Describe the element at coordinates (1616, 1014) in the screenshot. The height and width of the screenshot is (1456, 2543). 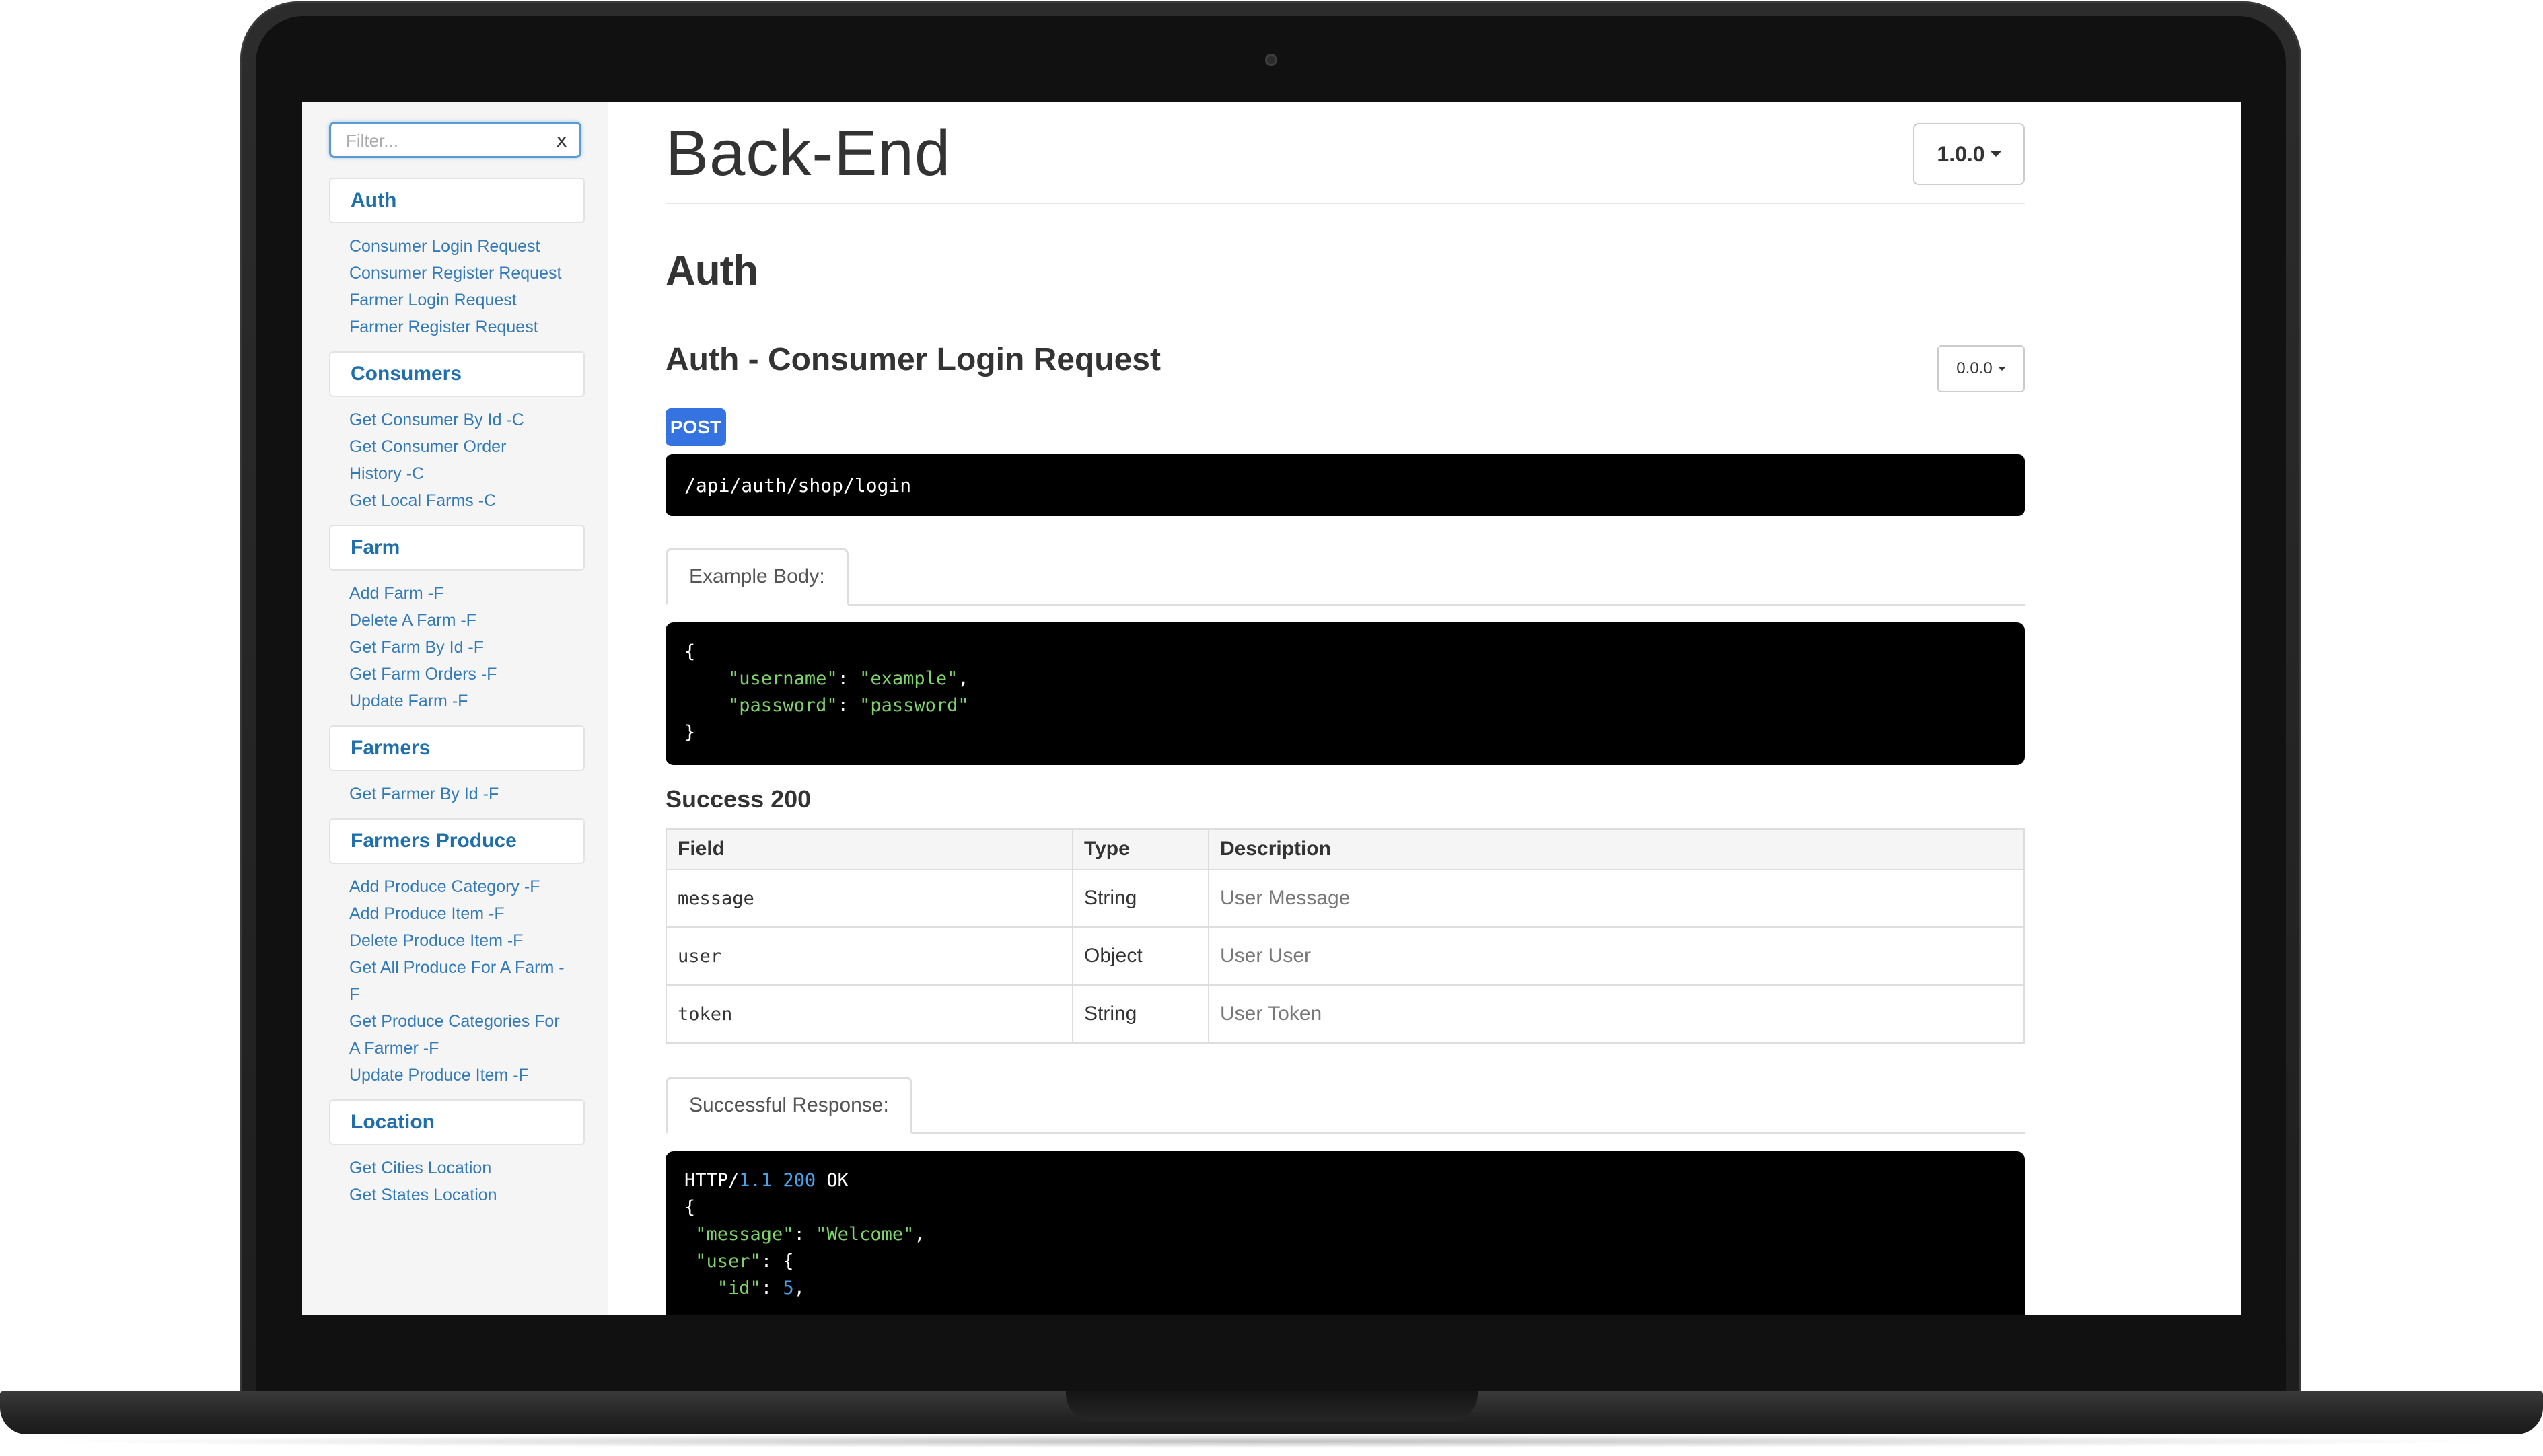
I see `description-cell: User Token` at that location.